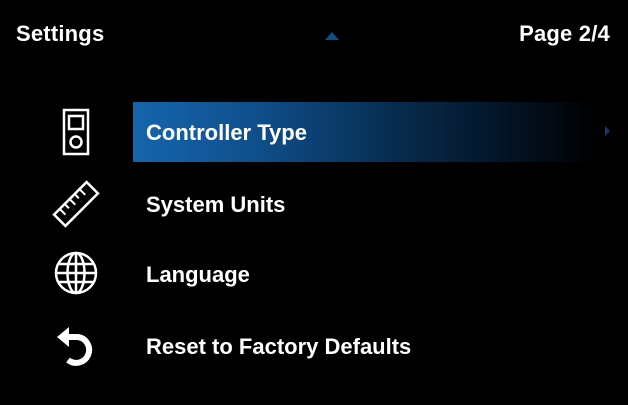 Image resolution: width=628 pixels, height=405 pixels. What do you see at coordinates (76, 274) in the screenshot?
I see `globe-icon` at bounding box center [76, 274].